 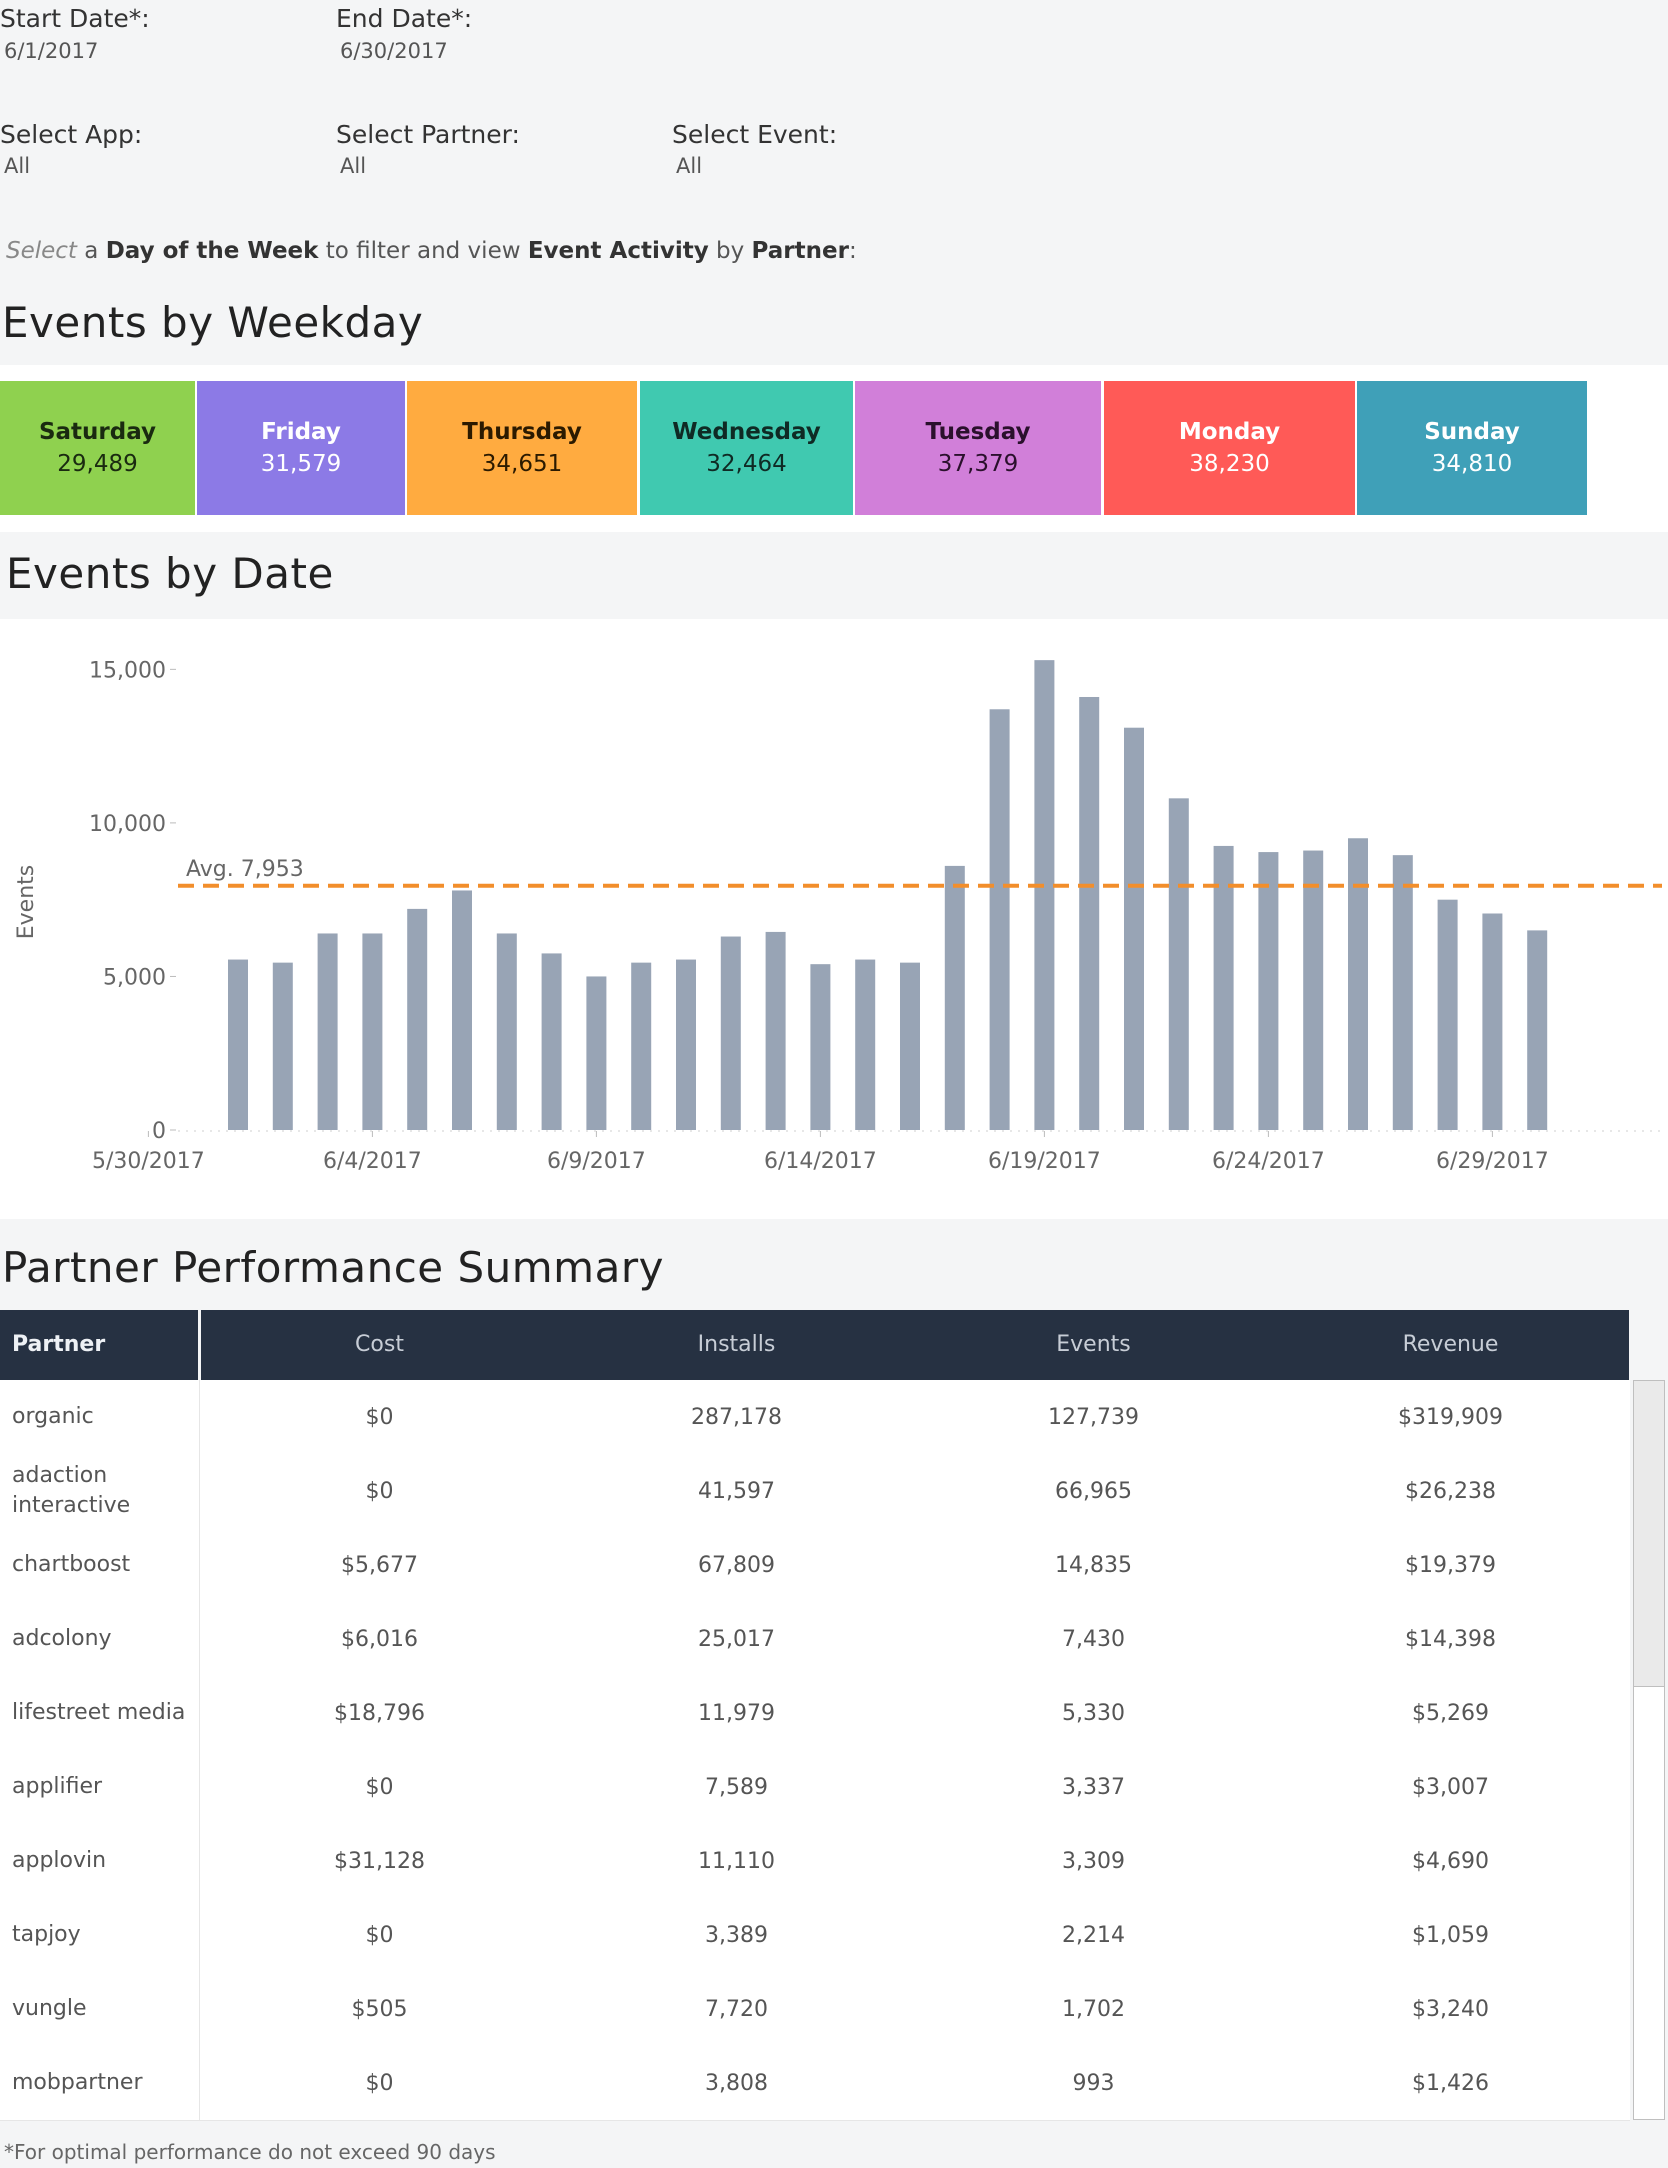 What do you see at coordinates (1229, 464) in the screenshot?
I see `weekday-value: 38,230` at bounding box center [1229, 464].